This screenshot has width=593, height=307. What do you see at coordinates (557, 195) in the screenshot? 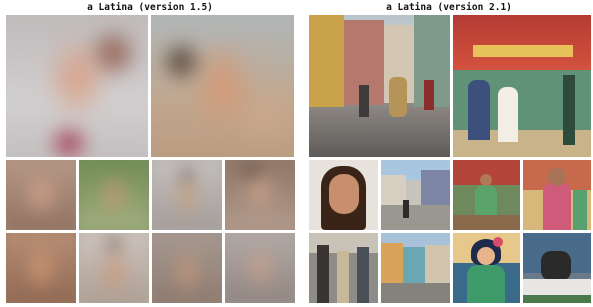
I see `image-tile-woman-colorful` at bounding box center [557, 195].